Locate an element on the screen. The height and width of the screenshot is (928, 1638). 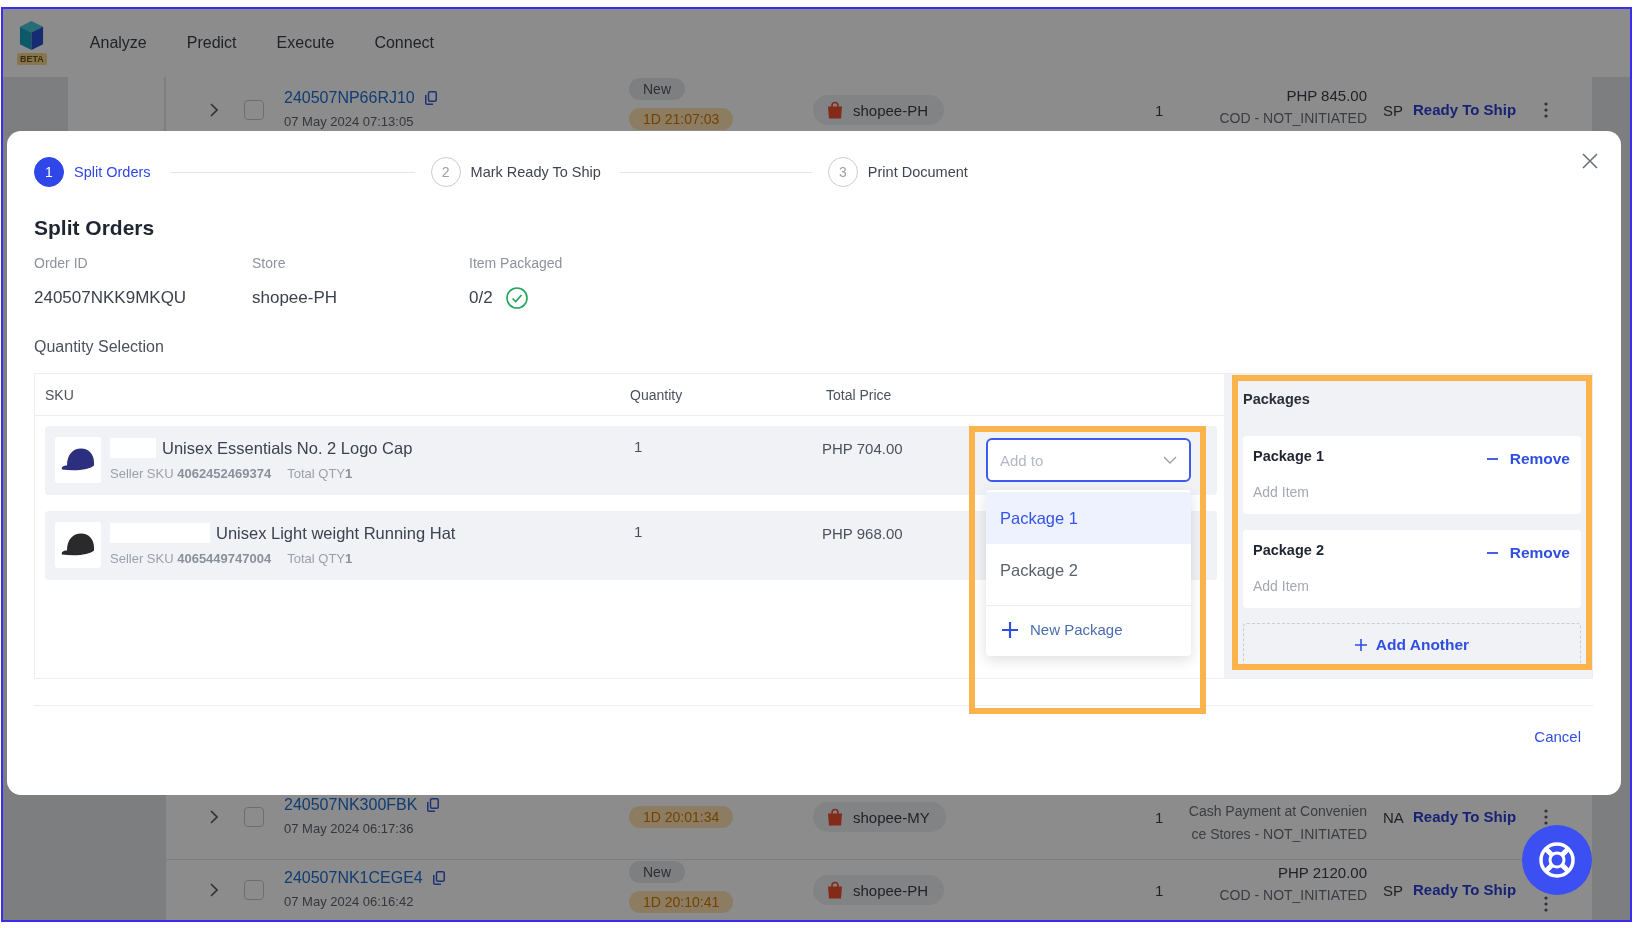
cancel-button: Cancel is located at coordinates (1557, 737).